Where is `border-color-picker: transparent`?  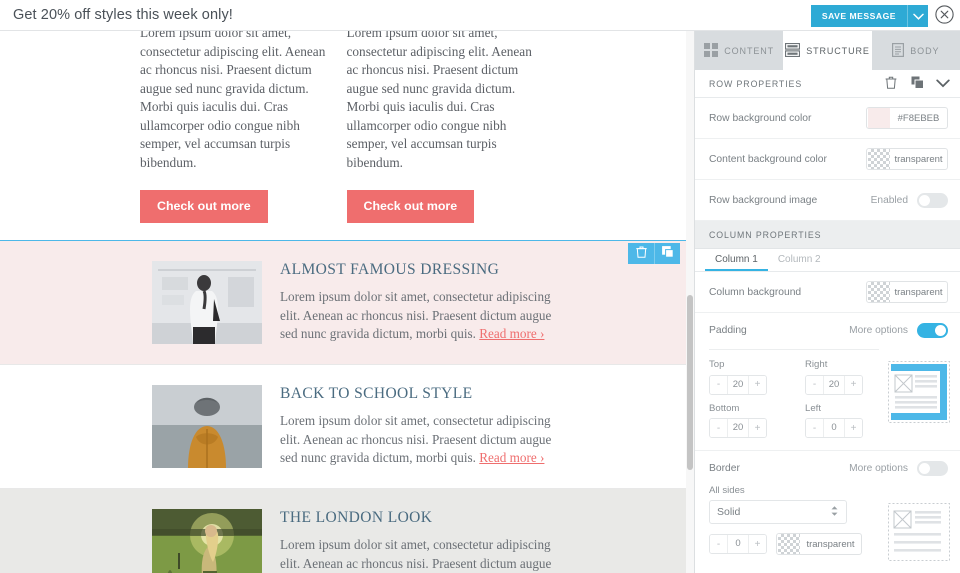 border-color-picker: transparent is located at coordinates (819, 544).